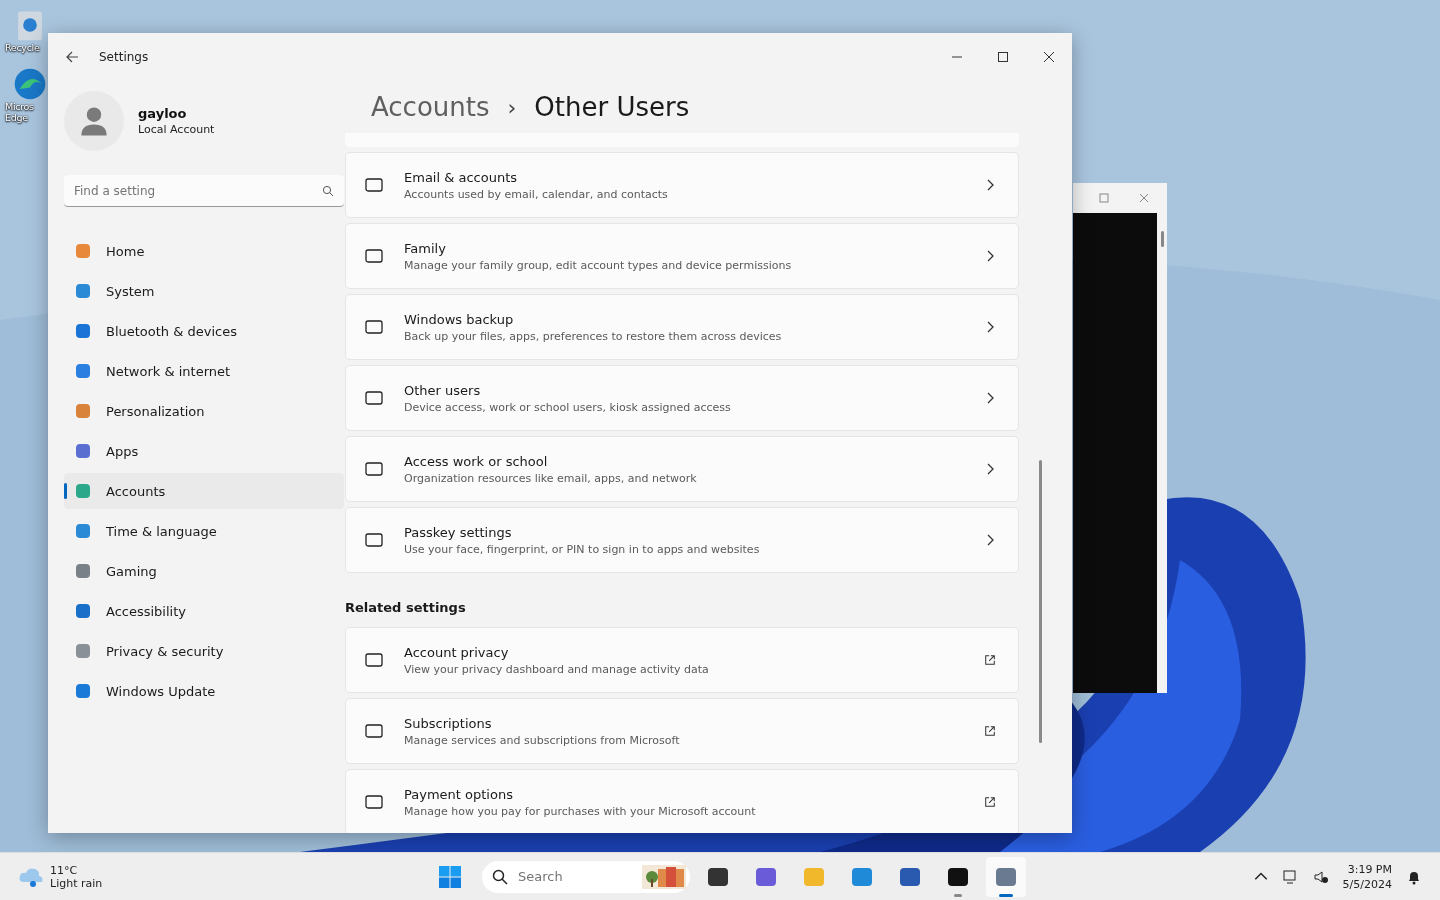 The image size is (1440, 900). I want to click on setting-description: Manage services and subscriptions from Microsoft, so click(542, 740).